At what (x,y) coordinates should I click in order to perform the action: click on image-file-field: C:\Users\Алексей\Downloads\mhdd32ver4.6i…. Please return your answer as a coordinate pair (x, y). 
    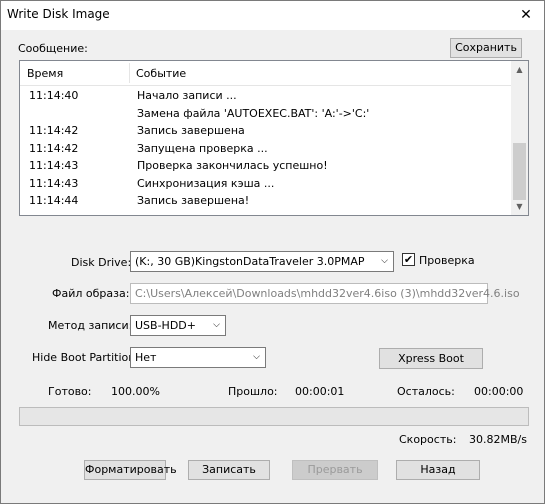
    Looking at the image, I should click on (325, 293).